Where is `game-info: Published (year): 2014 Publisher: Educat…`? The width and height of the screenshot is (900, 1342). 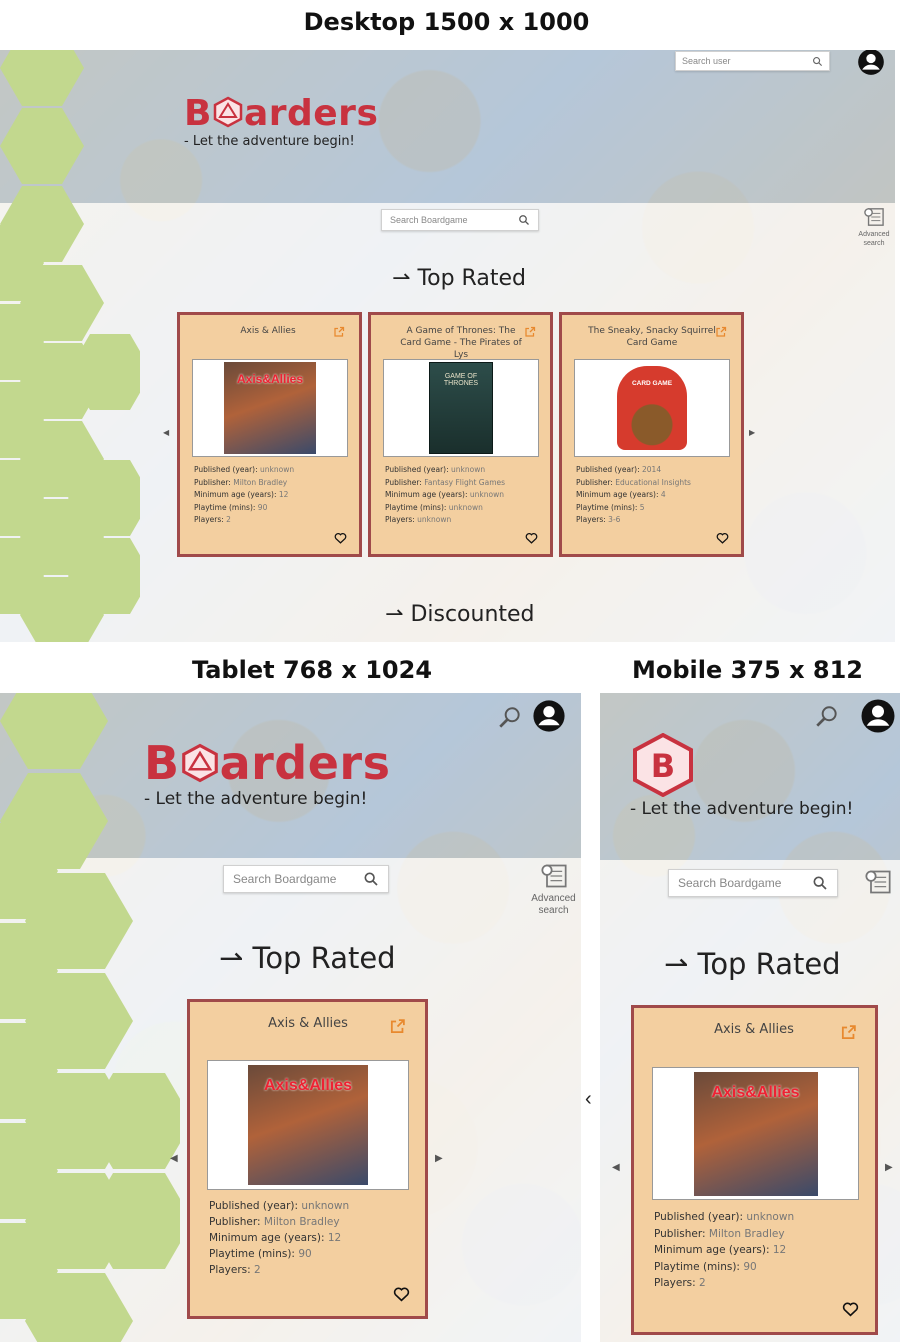 game-info: Published (year): 2014 Publisher: Educat… is located at coordinates (633, 494).